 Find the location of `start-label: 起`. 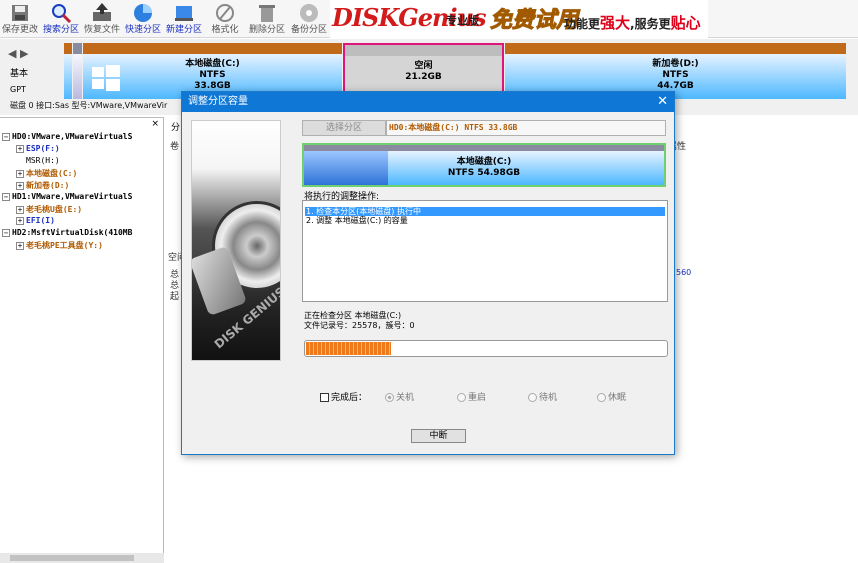

start-label: 起 is located at coordinates (175, 297).